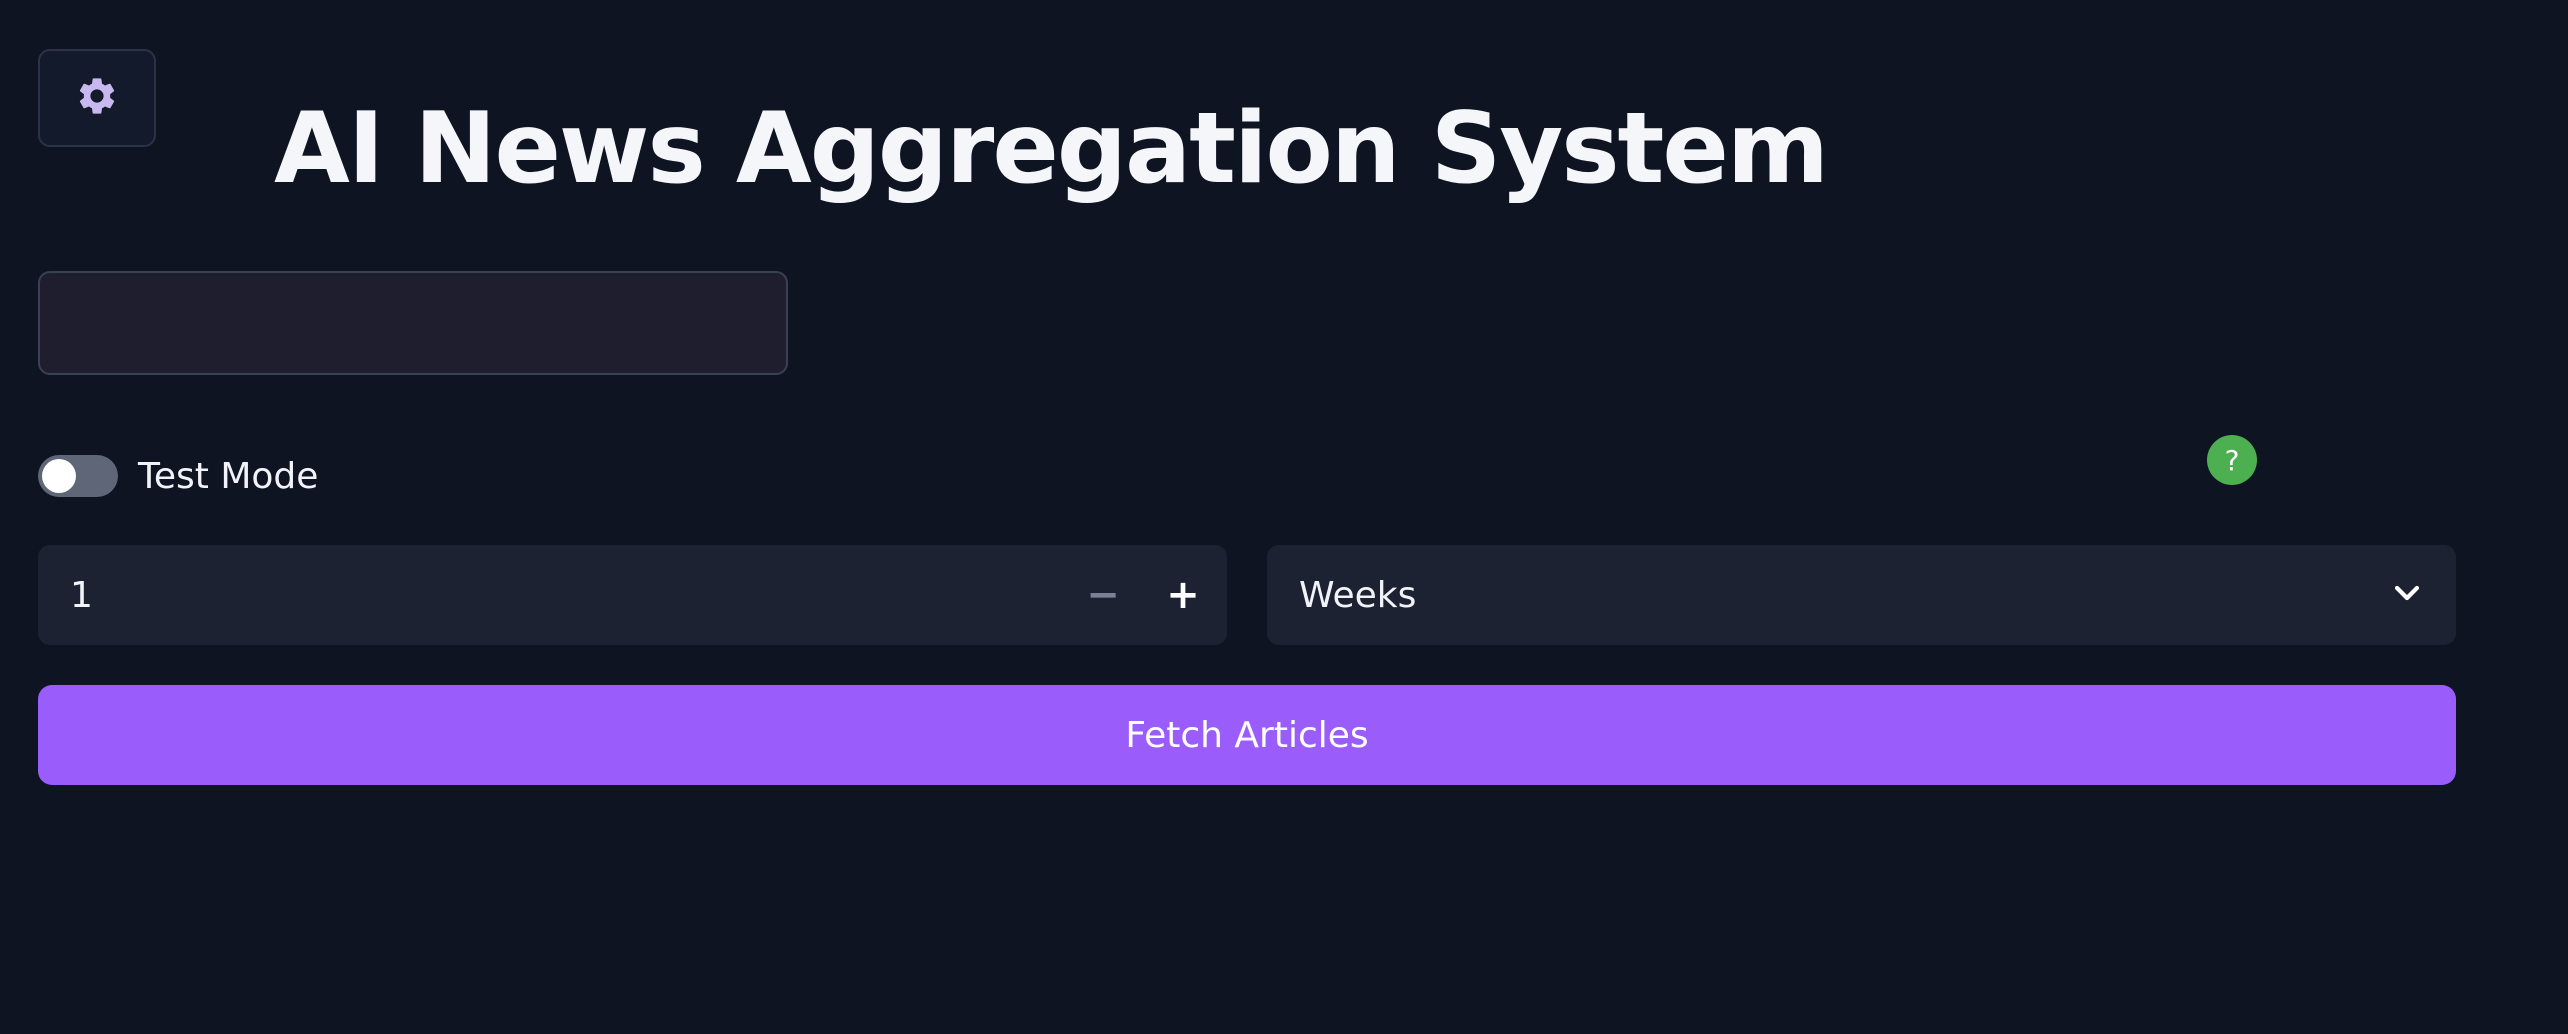  What do you see at coordinates (228, 476) in the screenshot?
I see `test-mode-label: Test Mode` at bounding box center [228, 476].